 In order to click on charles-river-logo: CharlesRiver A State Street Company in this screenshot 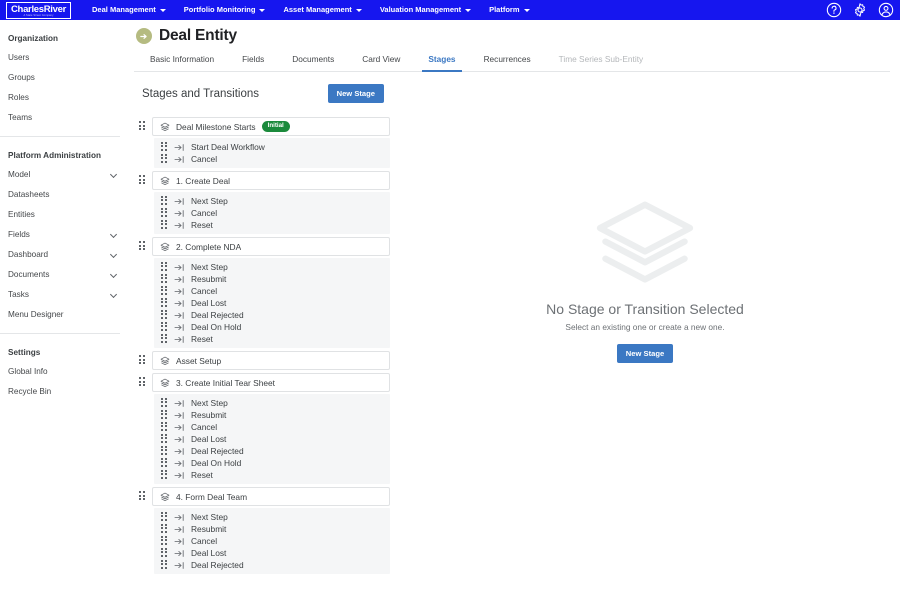, I will do `click(39, 10)`.